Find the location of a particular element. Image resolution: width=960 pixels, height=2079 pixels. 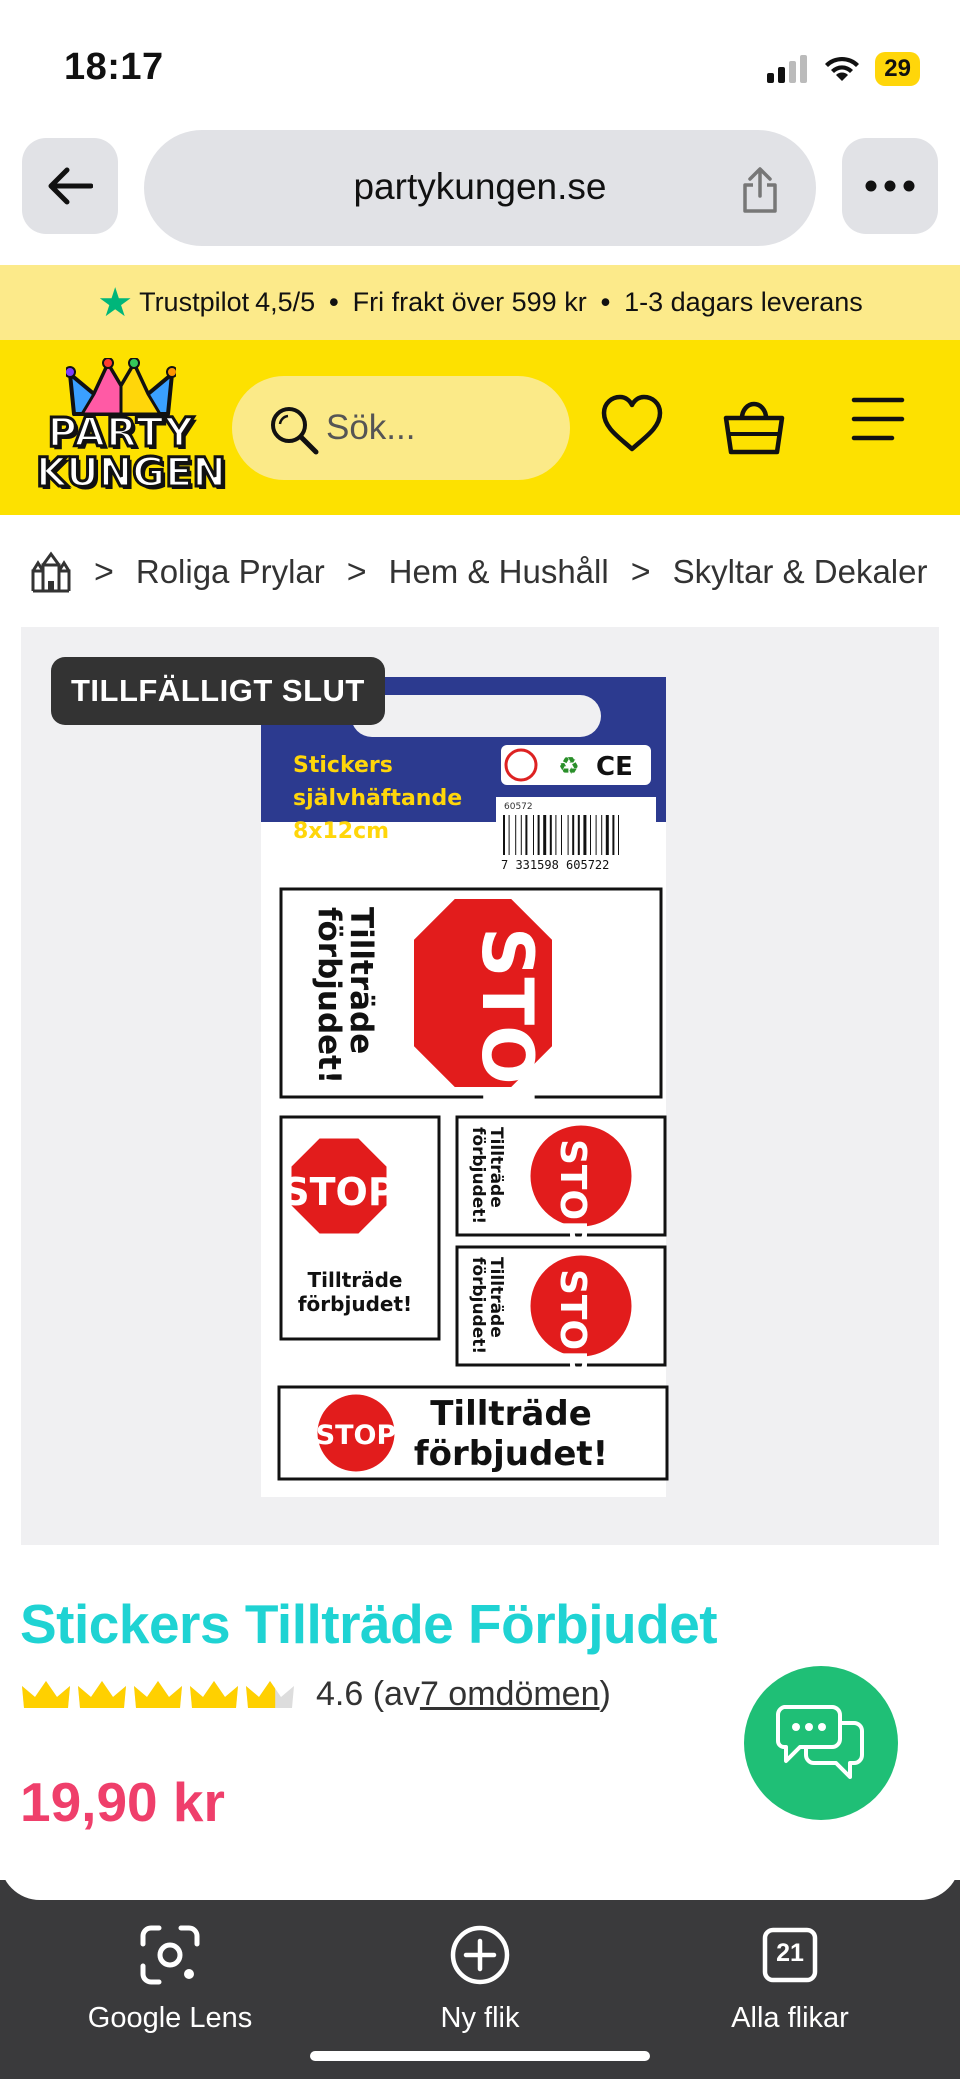

rating-row: 4.6 (av 7 omdömen ) is located at coordinates (315, 1694).